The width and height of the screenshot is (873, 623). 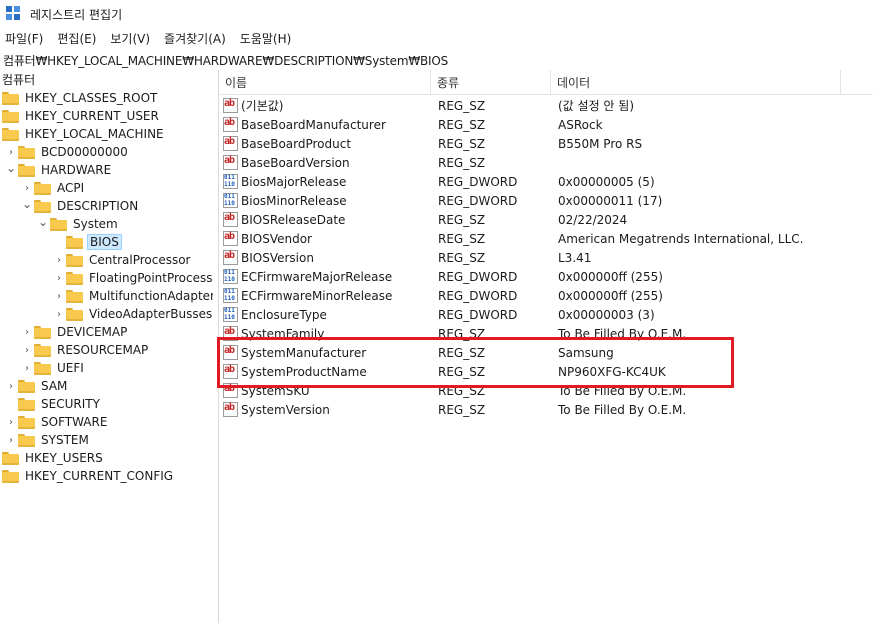 I want to click on value-name: BiosMinorRelease, so click(x=294, y=200).